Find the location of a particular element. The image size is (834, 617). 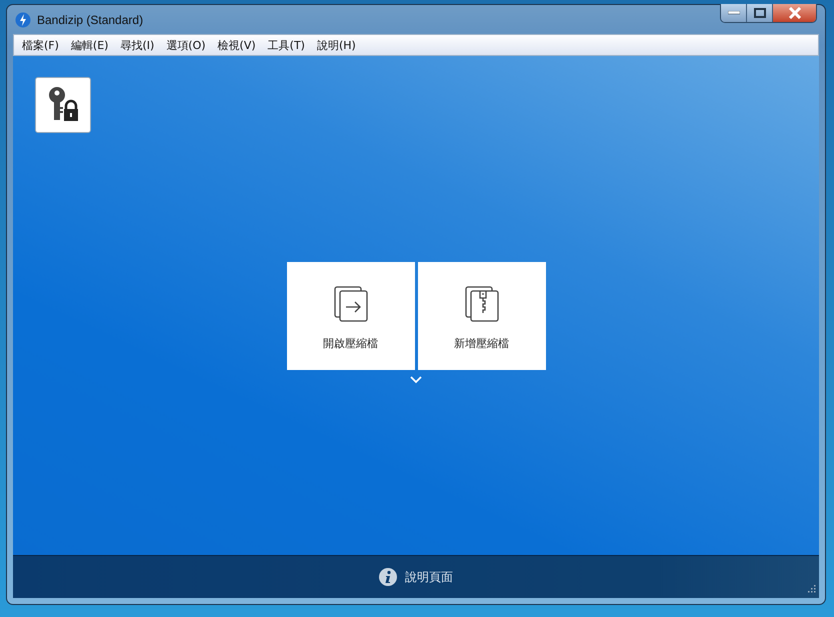

info-icon is located at coordinates (388, 577).